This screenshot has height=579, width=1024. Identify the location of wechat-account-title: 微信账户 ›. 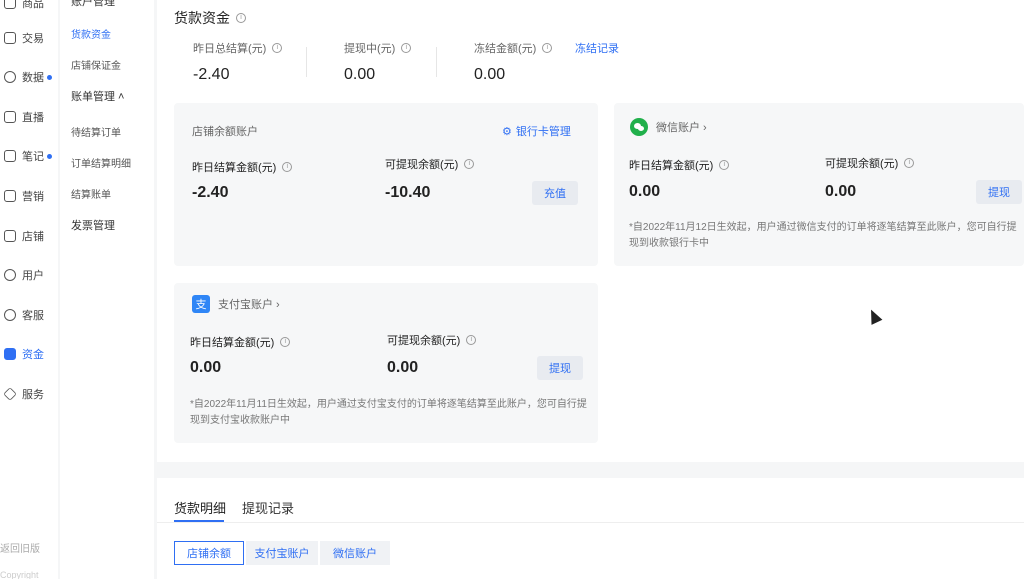
(681, 128).